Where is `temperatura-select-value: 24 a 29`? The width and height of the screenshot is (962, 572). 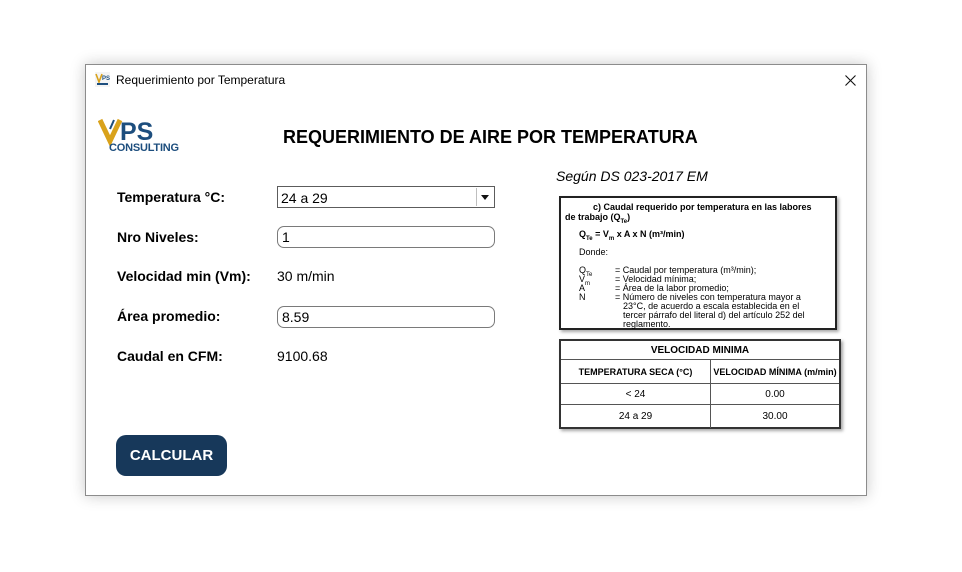
temperatura-select-value: 24 a 29 is located at coordinates (304, 198).